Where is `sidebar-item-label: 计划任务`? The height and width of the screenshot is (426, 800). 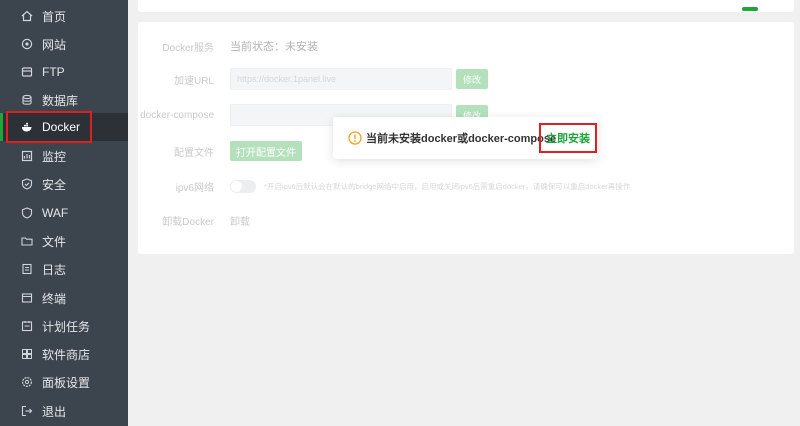 sidebar-item-label: 计划任务 is located at coordinates (66, 326).